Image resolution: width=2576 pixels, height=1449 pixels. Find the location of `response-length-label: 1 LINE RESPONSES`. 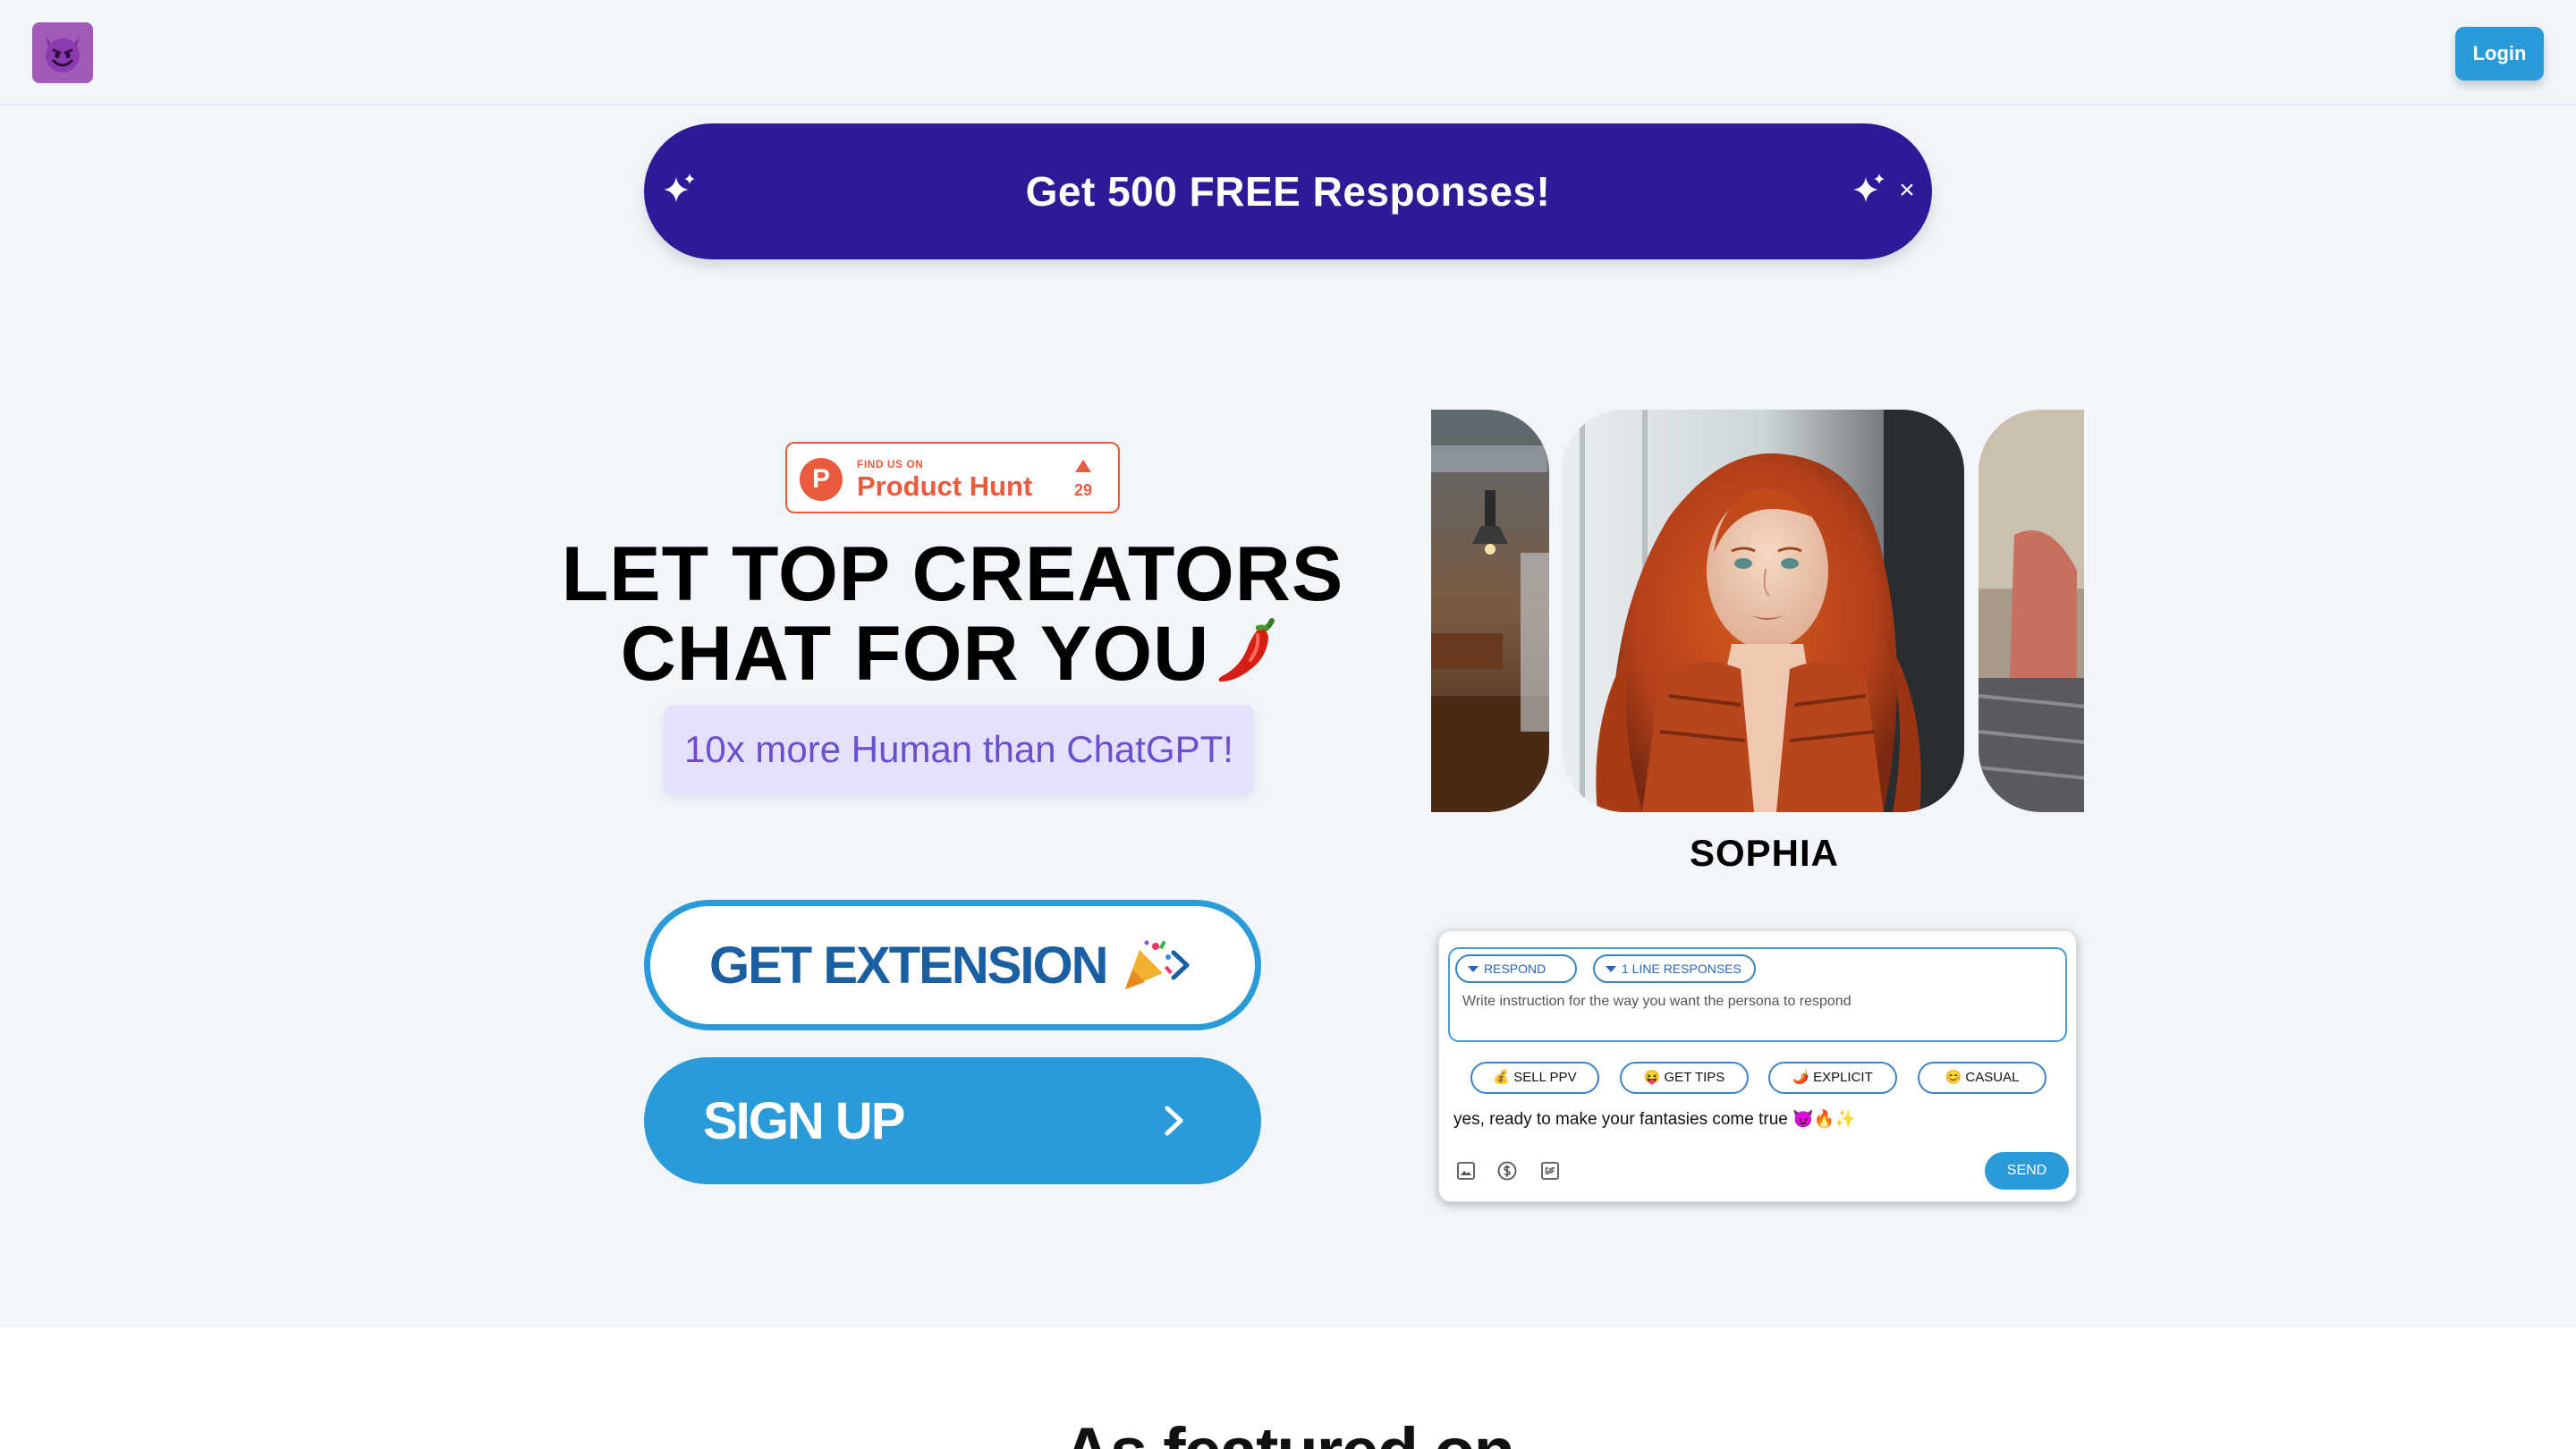

response-length-label: 1 LINE RESPONSES is located at coordinates (1681, 969).